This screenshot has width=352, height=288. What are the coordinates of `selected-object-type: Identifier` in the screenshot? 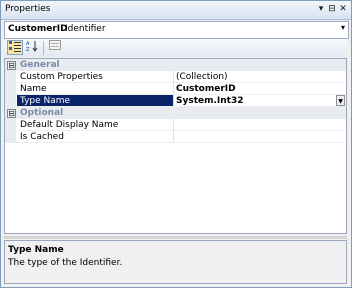 It's located at (85, 29).